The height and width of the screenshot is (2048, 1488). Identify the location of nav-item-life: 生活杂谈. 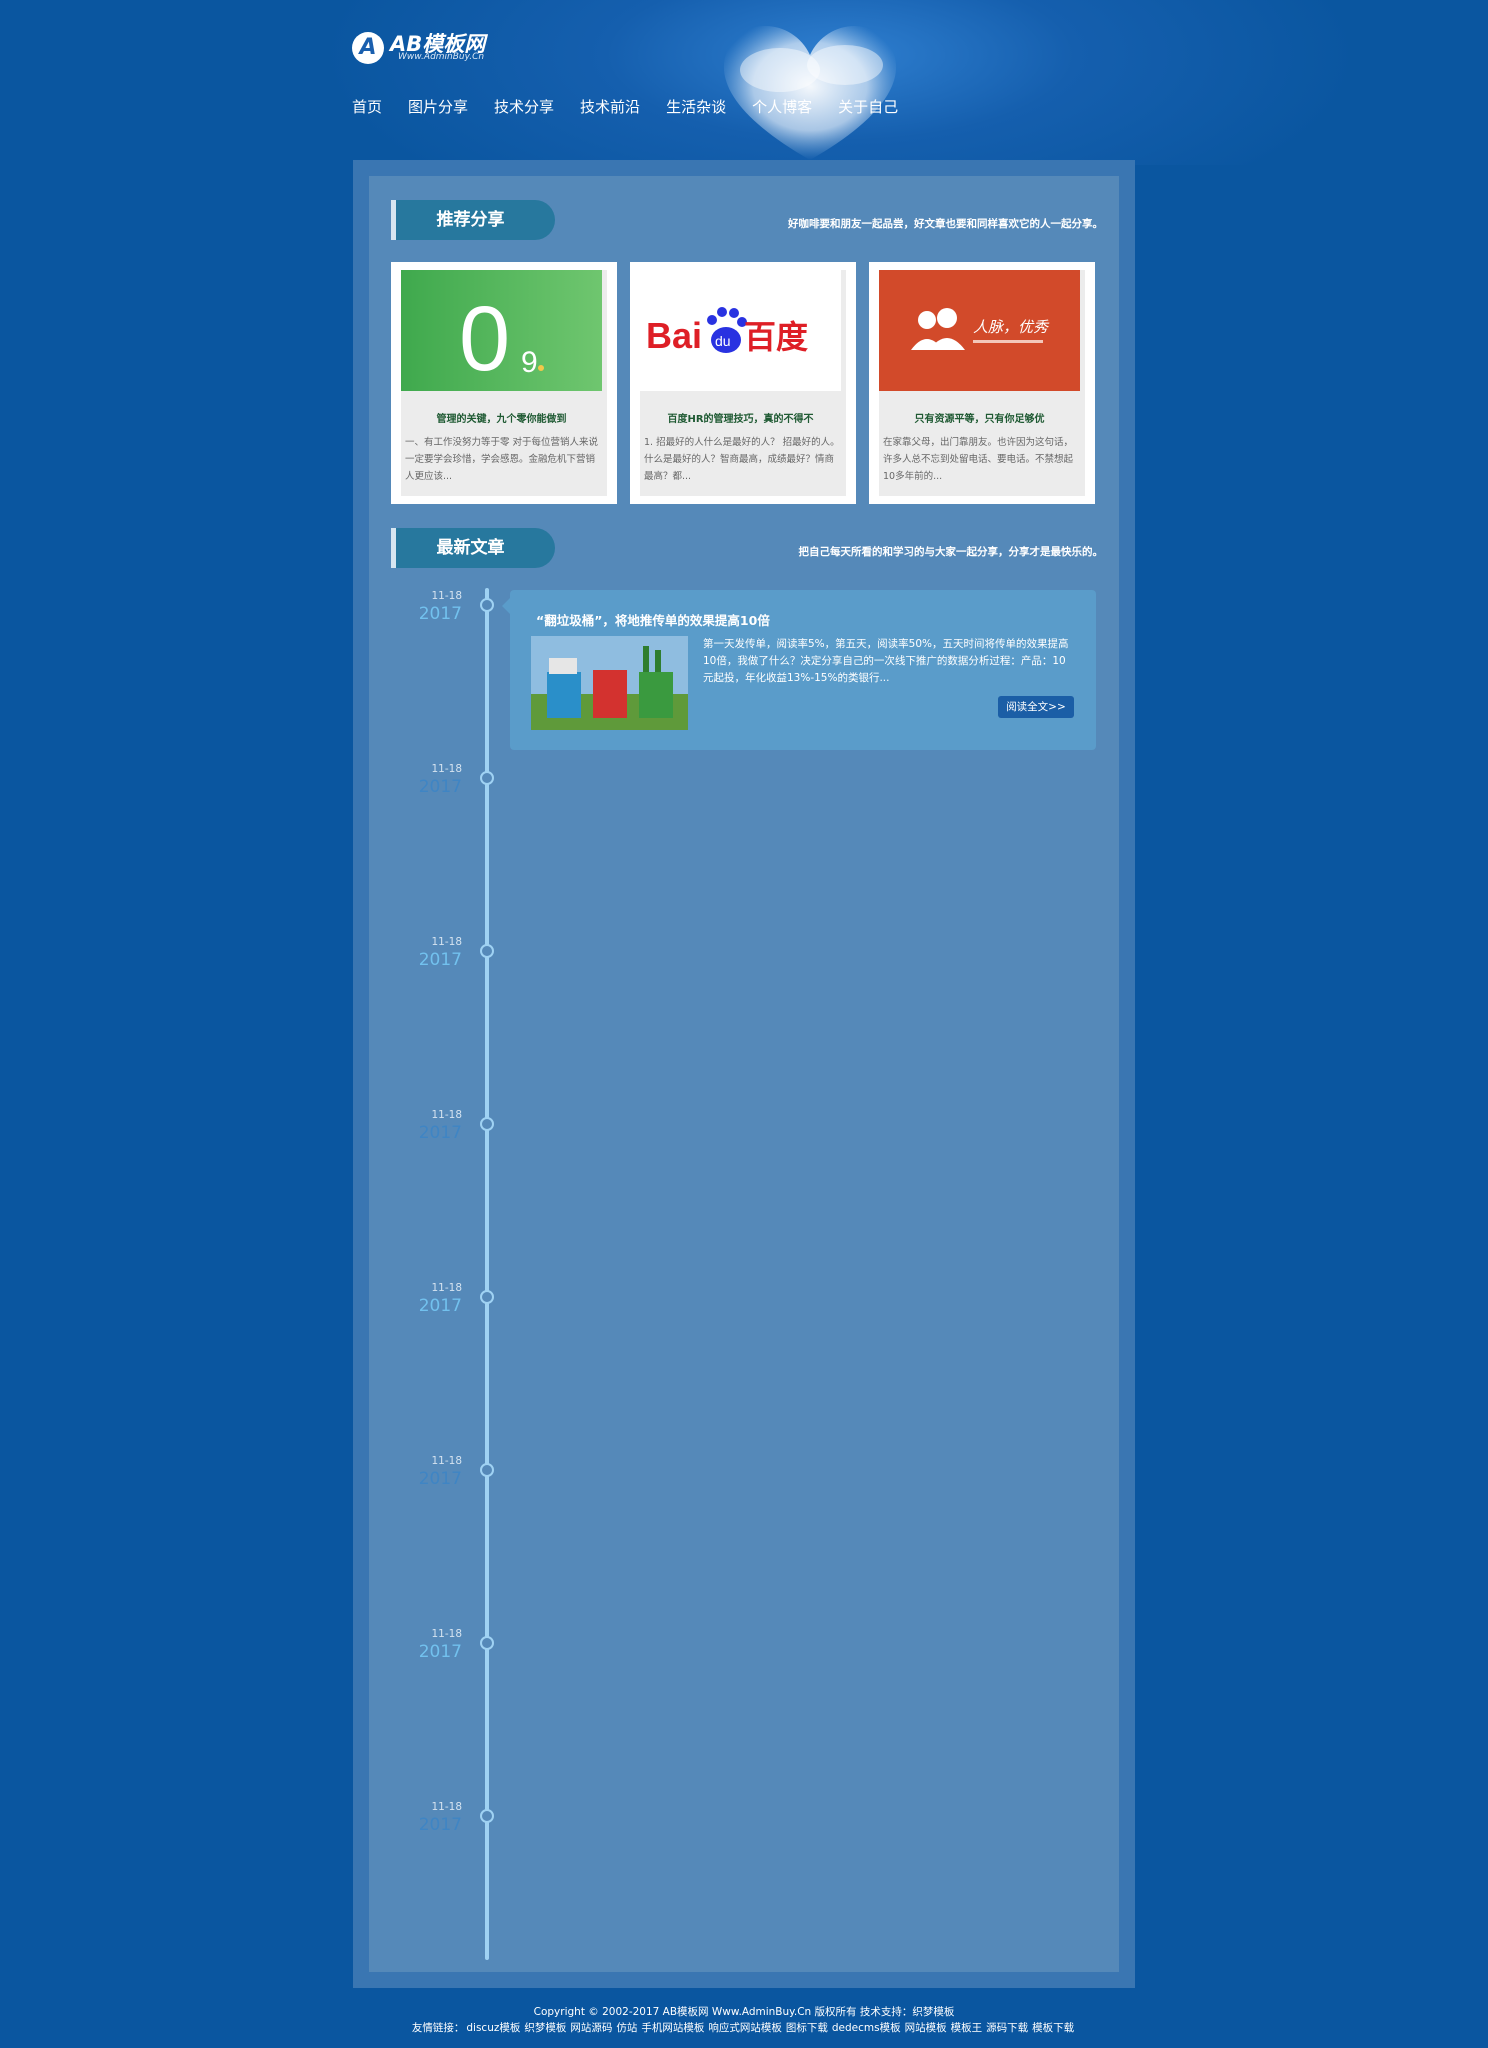
(696, 106).